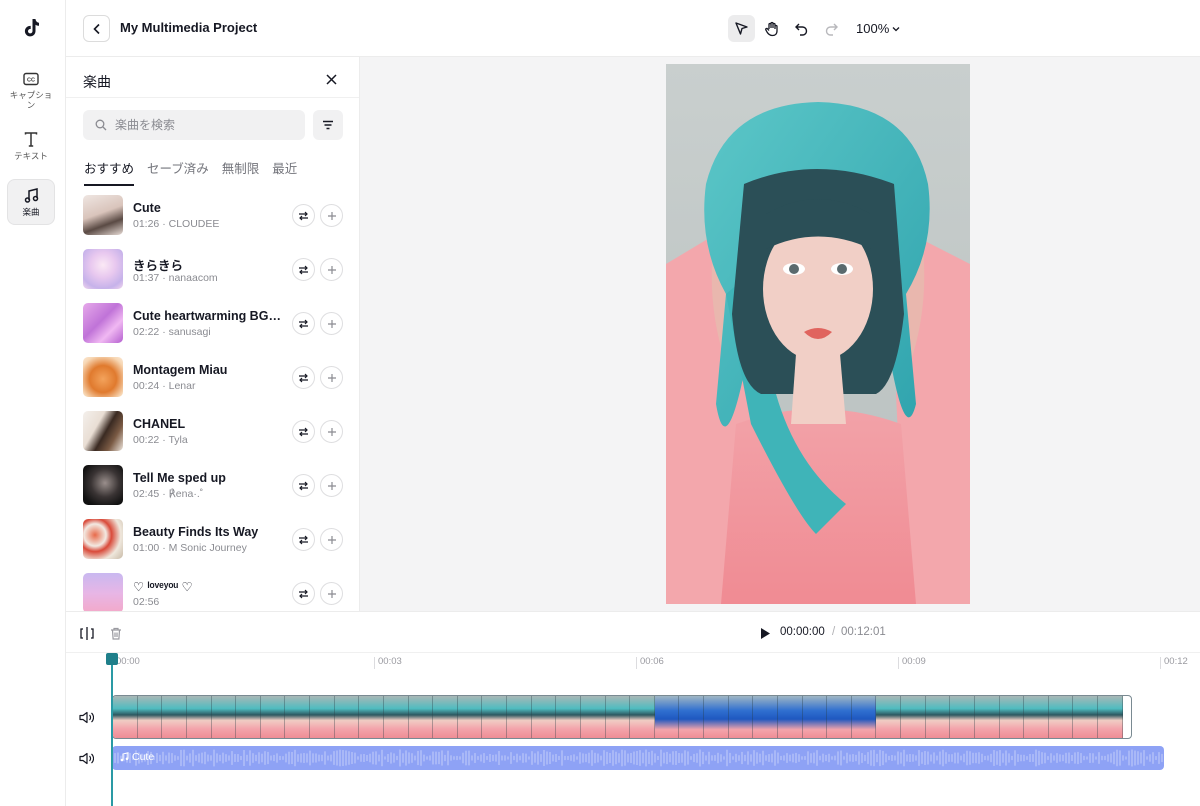 The width and height of the screenshot is (1200, 806). Describe the element at coordinates (801, 28) in the screenshot. I see `undo-button` at that location.